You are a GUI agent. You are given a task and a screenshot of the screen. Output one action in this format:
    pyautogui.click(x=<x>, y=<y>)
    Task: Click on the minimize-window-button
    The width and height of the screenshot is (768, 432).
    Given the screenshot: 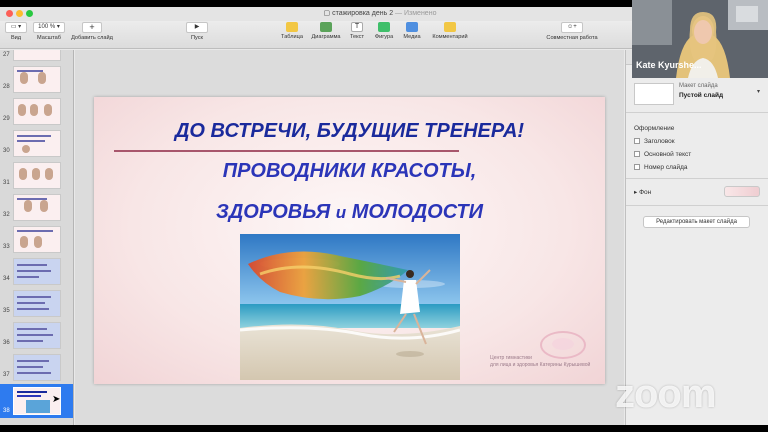 What is the action you would take?
    pyautogui.click(x=19, y=13)
    